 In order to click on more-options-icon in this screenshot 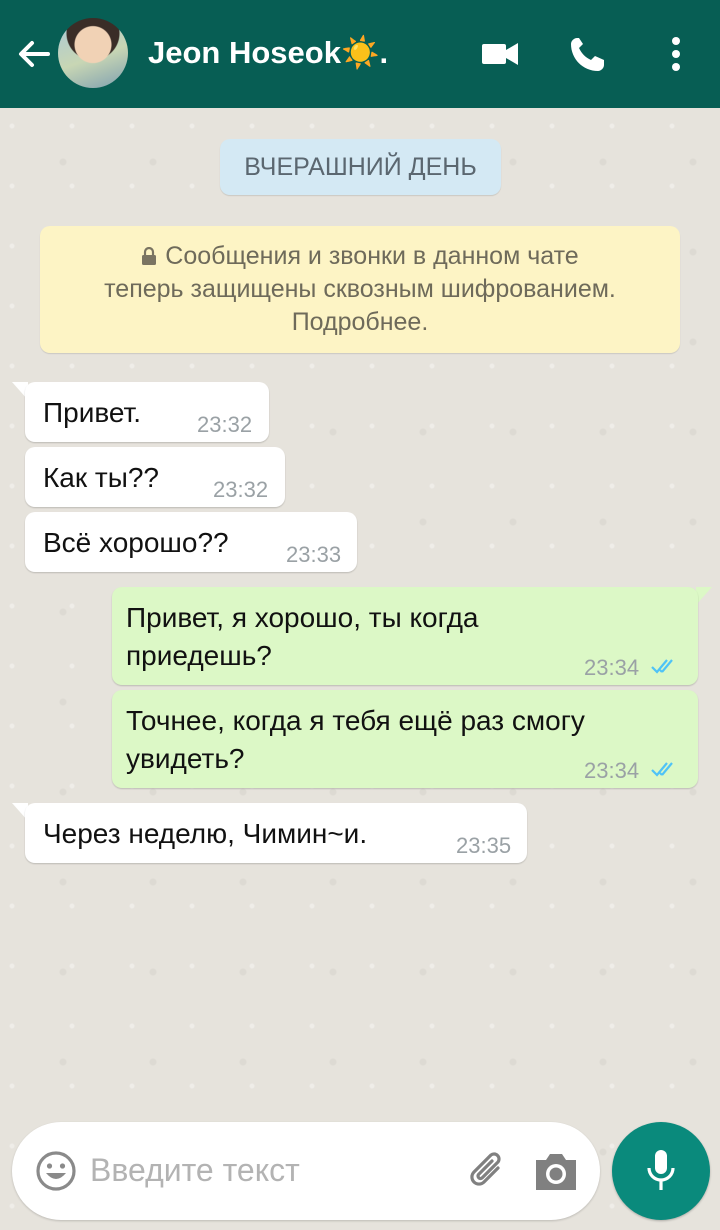, I will do `click(676, 54)`.